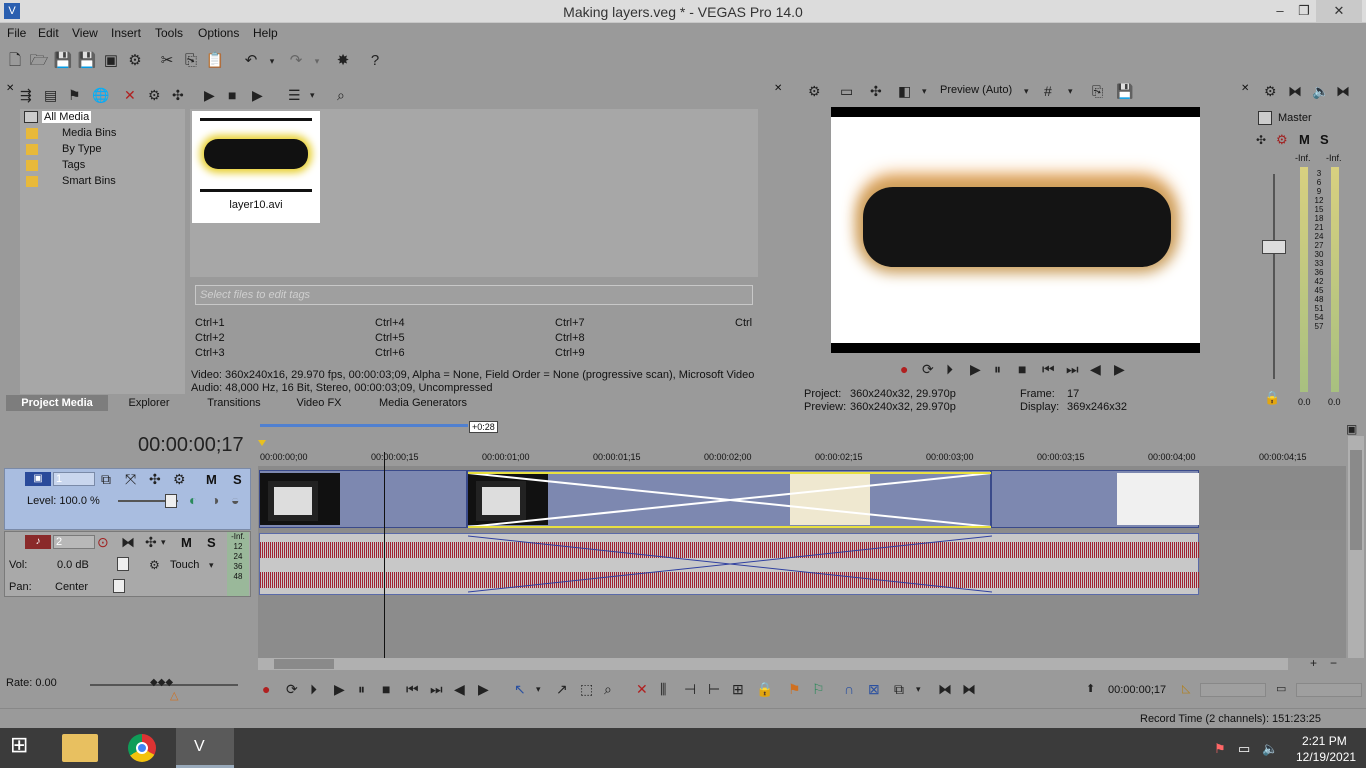  I want to click on selection-tool-icon: ⬚, so click(586, 689).